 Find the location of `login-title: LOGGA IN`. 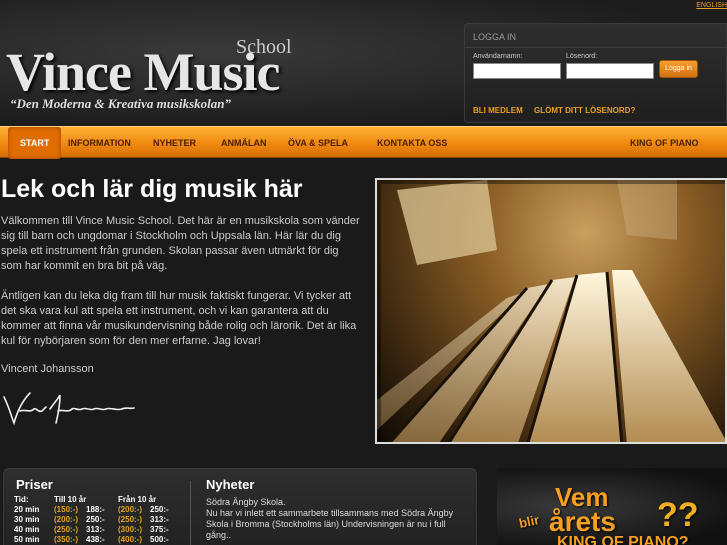

login-title: LOGGA IN is located at coordinates (495, 37).